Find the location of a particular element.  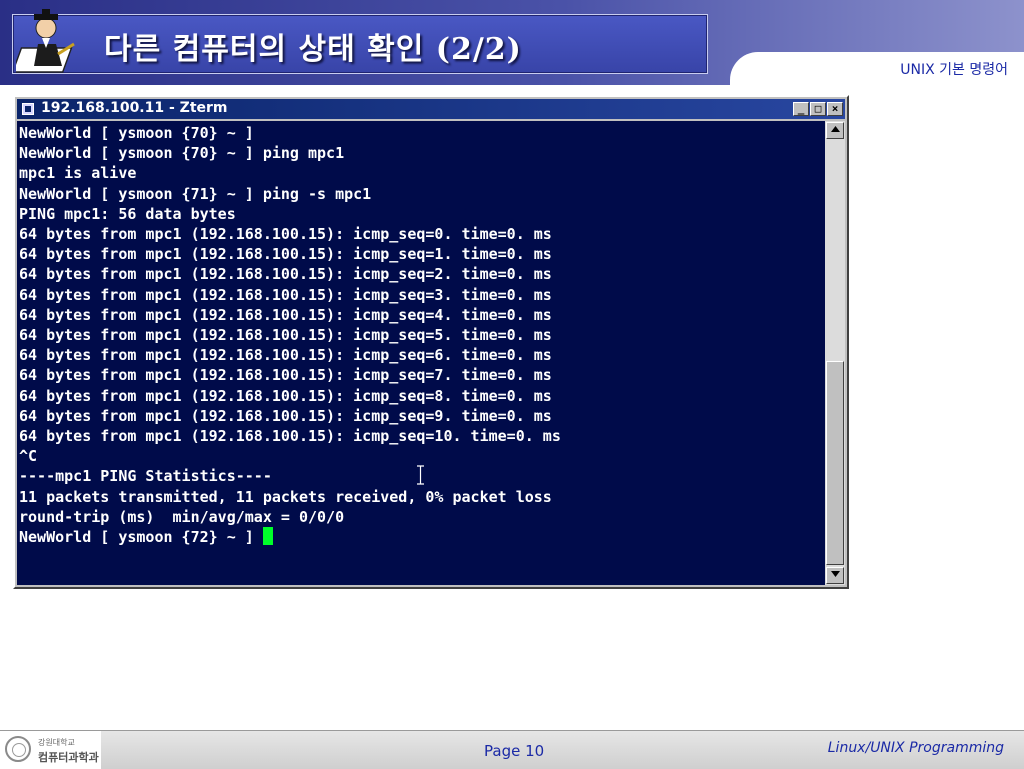

terminal-line: ----mpc1 PING Statistics---- is located at coordinates (145, 476).